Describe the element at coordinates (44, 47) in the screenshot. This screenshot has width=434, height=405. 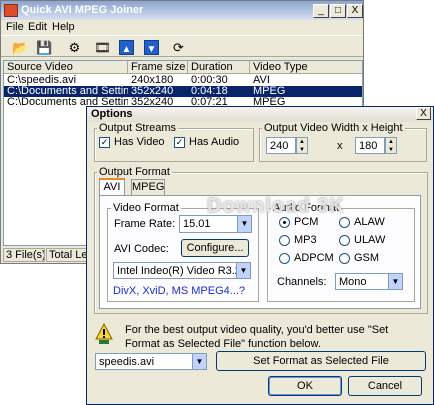
I see `save-icon: 💾` at that location.